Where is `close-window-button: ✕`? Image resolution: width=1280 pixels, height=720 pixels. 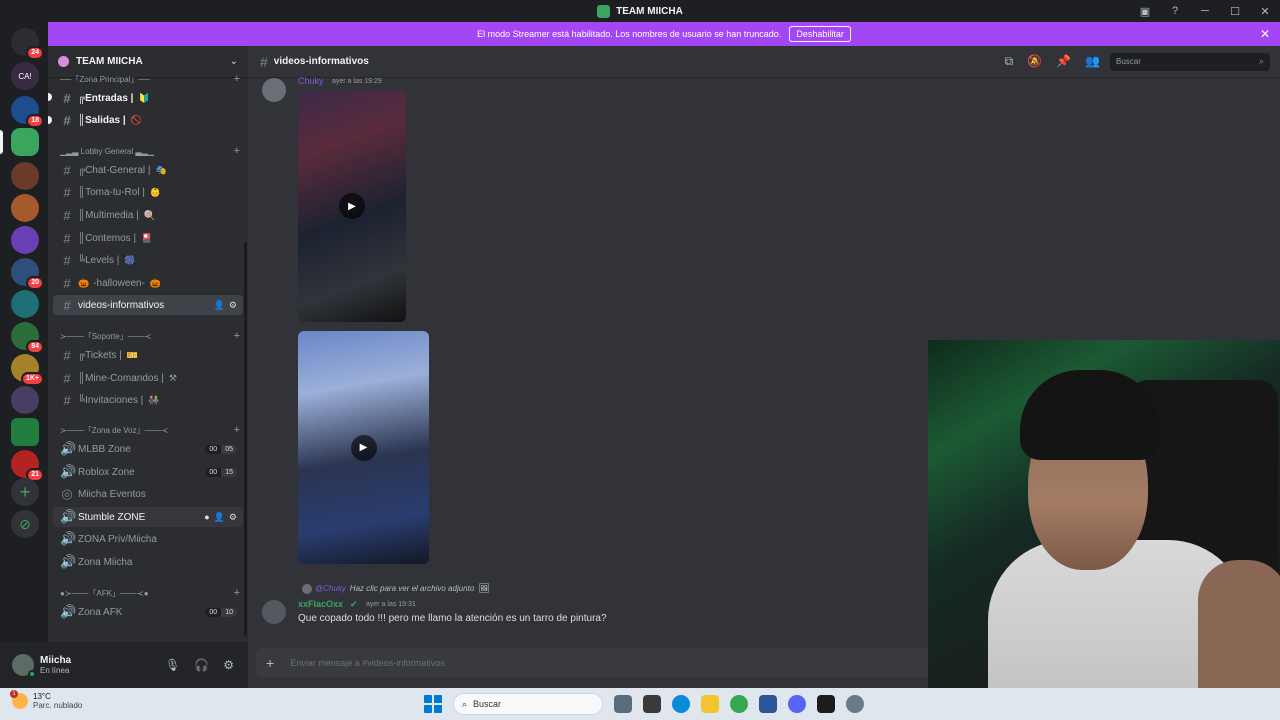
close-window-button: ✕ is located at coordinates (1265, 11).